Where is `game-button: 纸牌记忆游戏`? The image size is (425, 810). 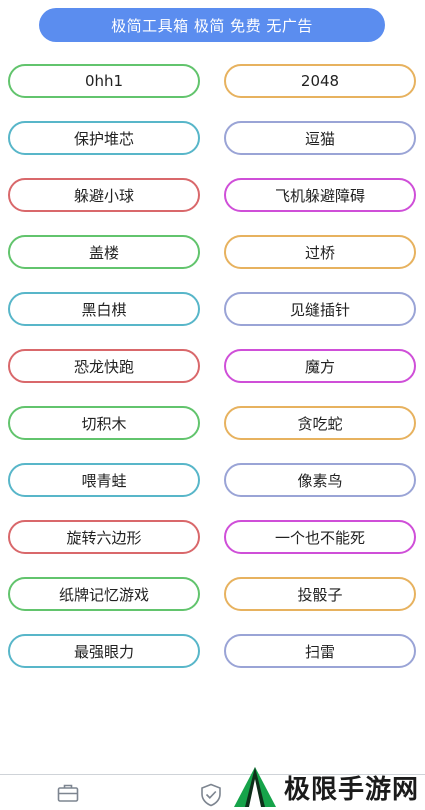 game-button: 纸牌记忆游戏 is located at coordinates (104, 594).